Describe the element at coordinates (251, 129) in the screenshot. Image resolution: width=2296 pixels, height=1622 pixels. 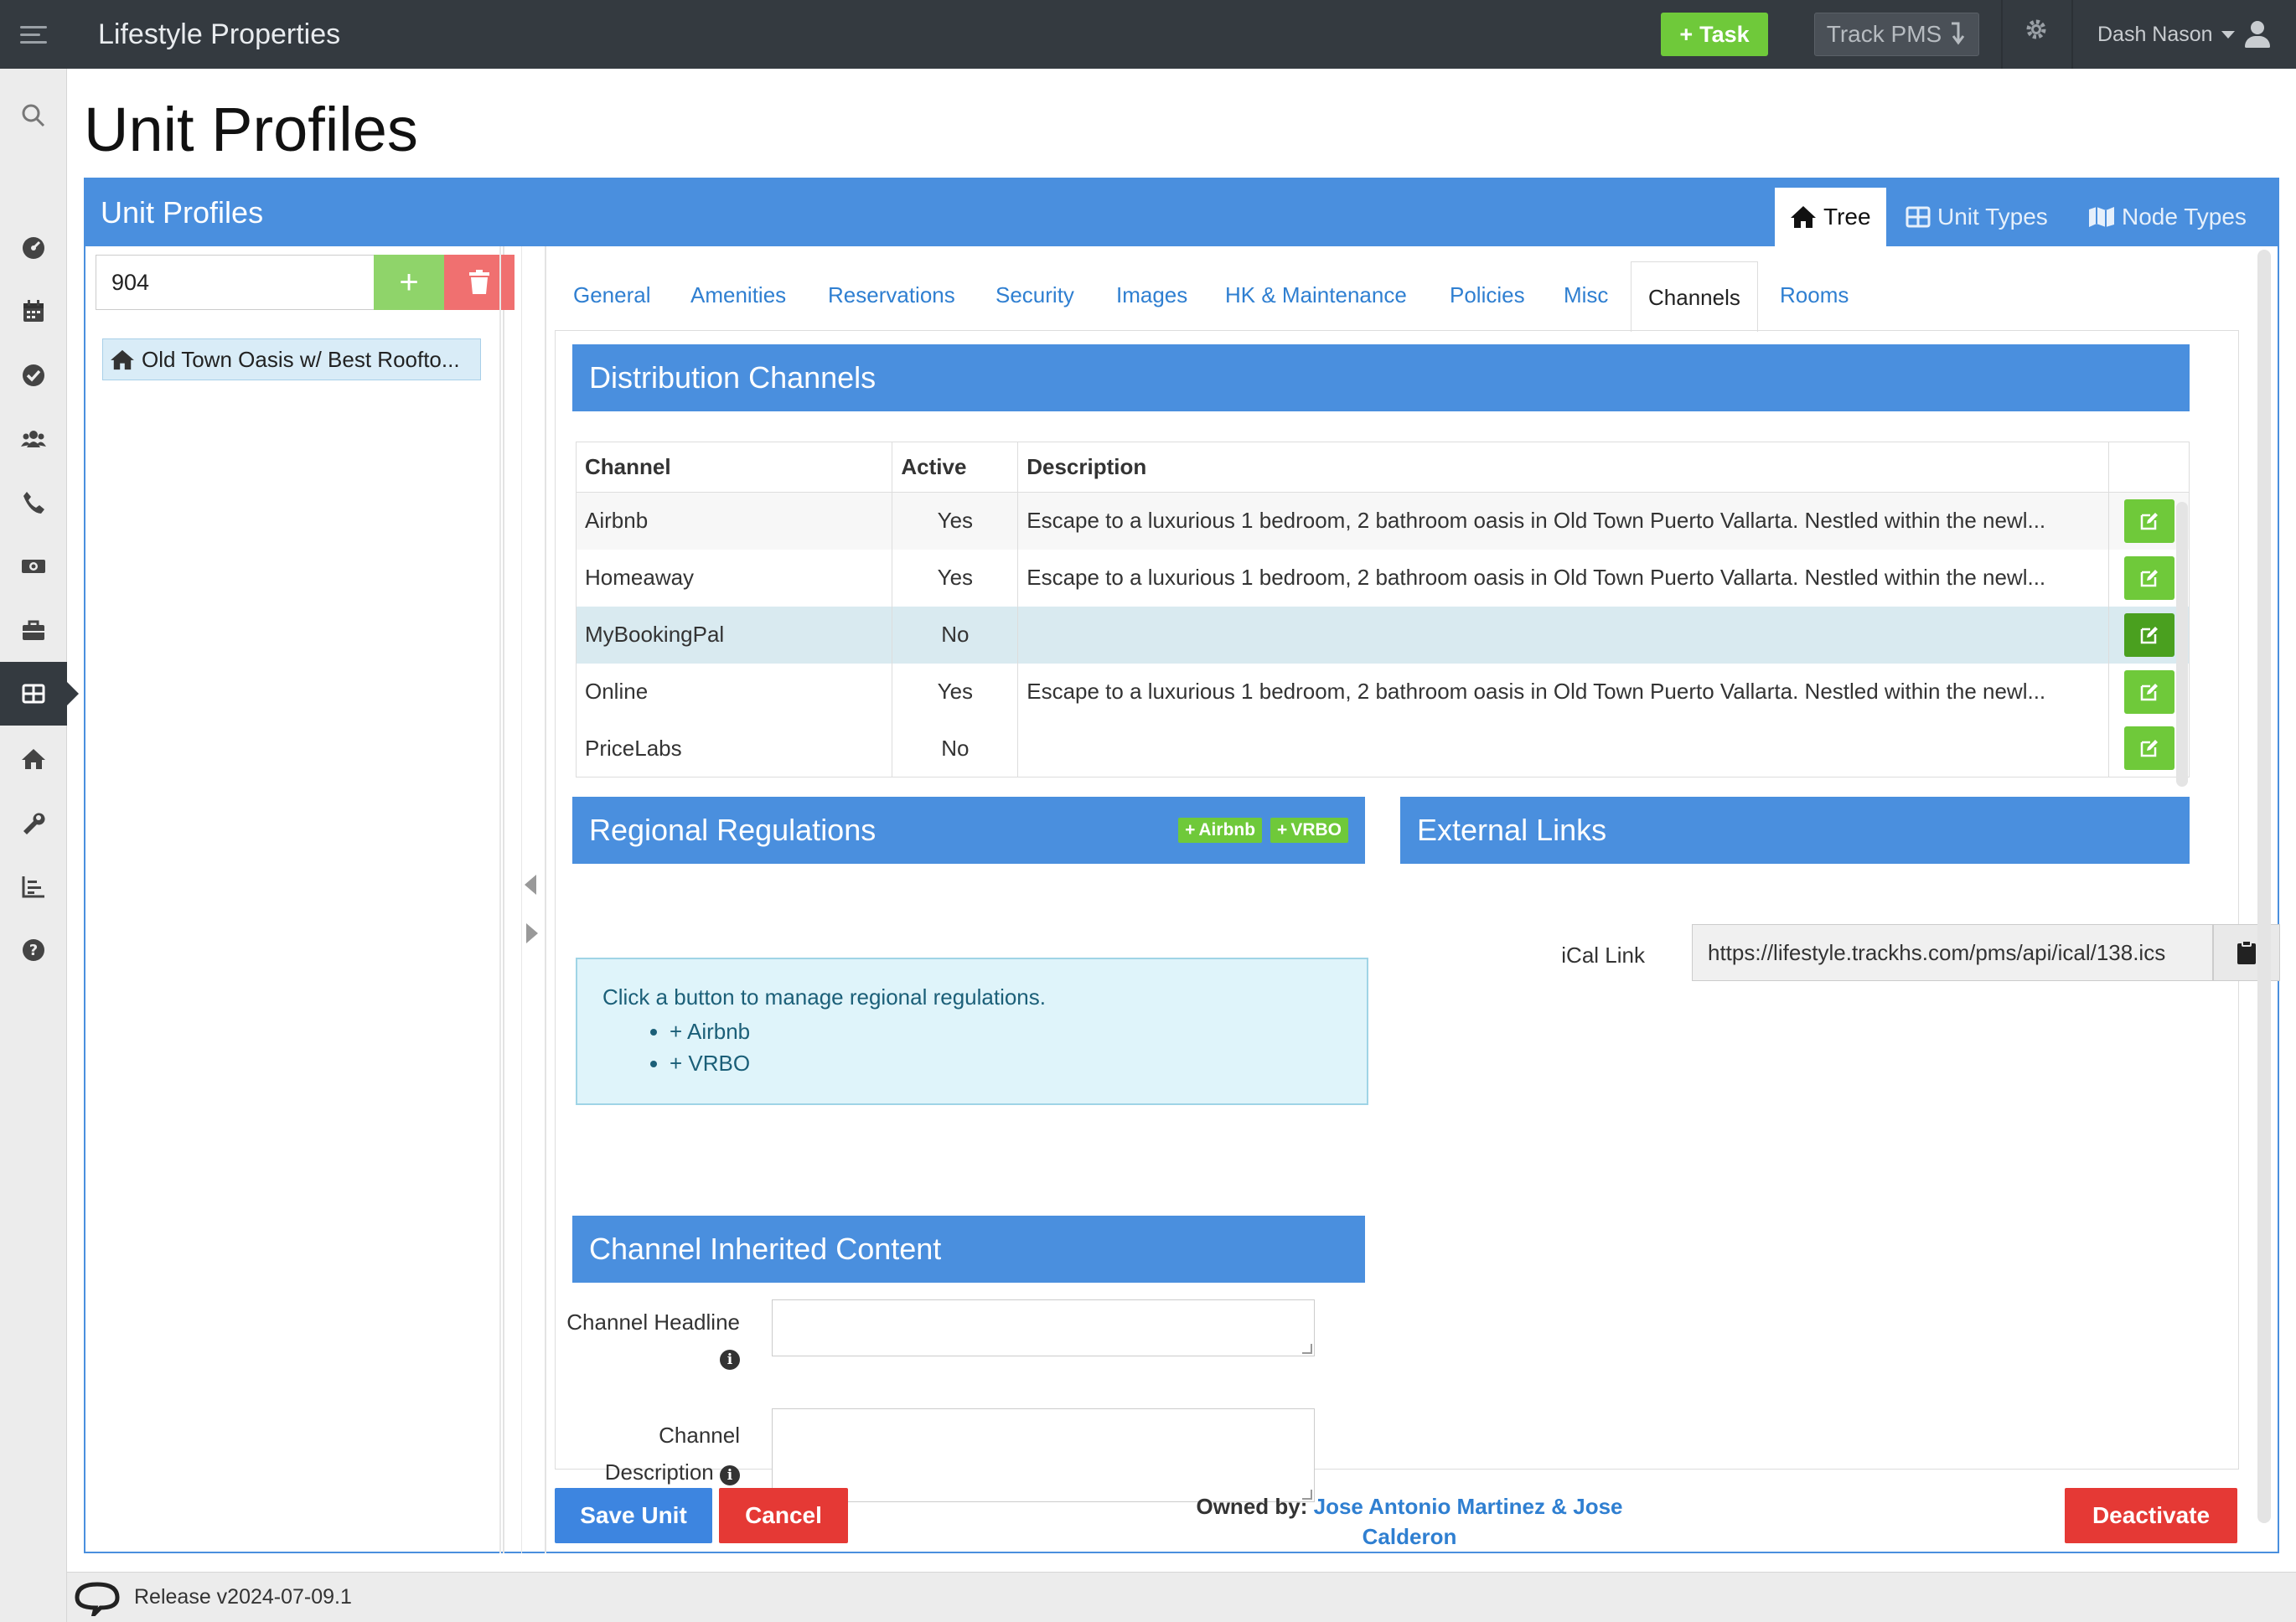
I see `page-title: Unit Profiles` at that location.